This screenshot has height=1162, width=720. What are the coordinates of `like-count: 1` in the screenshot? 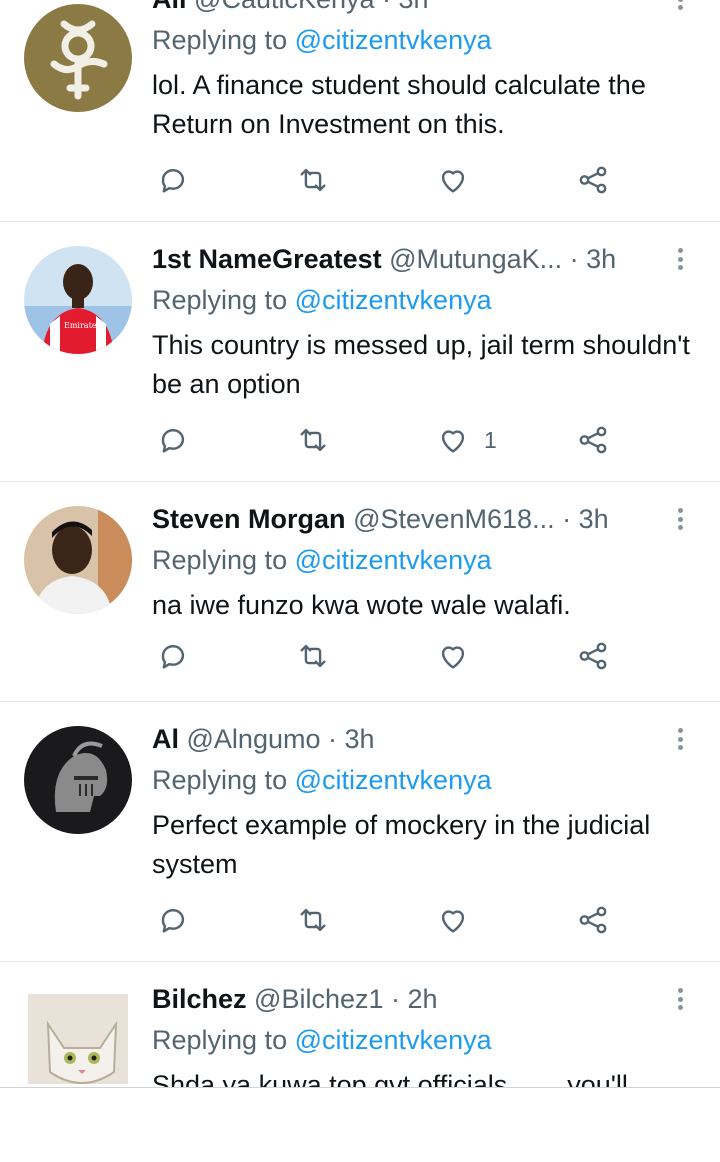 It's located at (490, 439).